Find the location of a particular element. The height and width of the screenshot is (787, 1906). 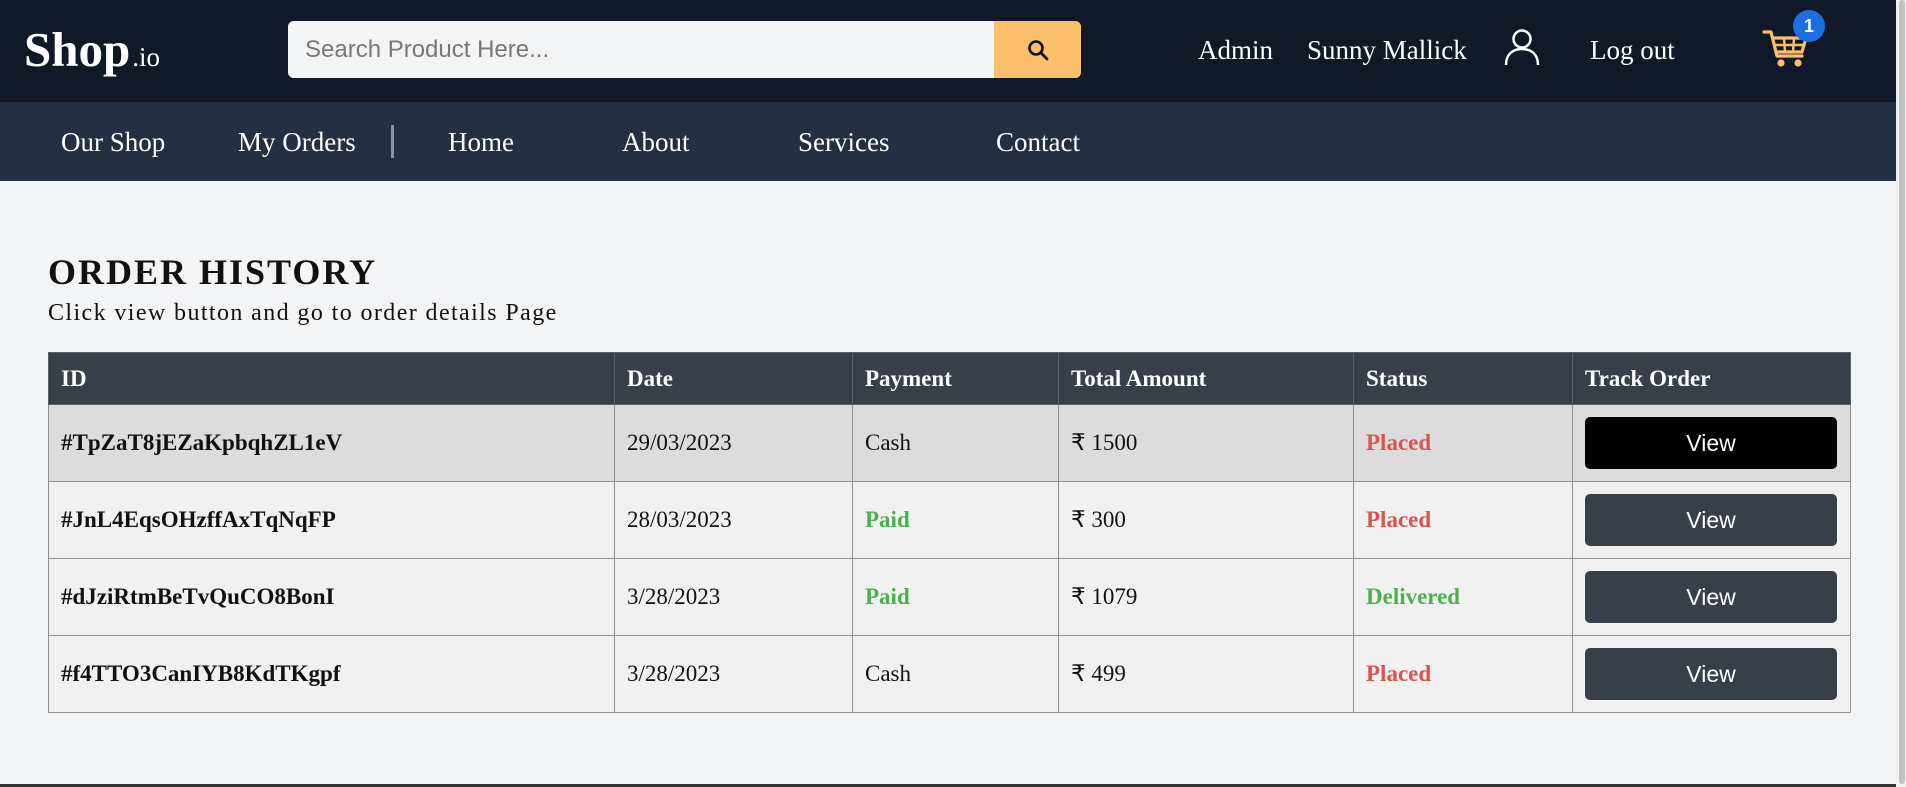

column-header-track-order: Track Order is located at coordinates (1711, 378).